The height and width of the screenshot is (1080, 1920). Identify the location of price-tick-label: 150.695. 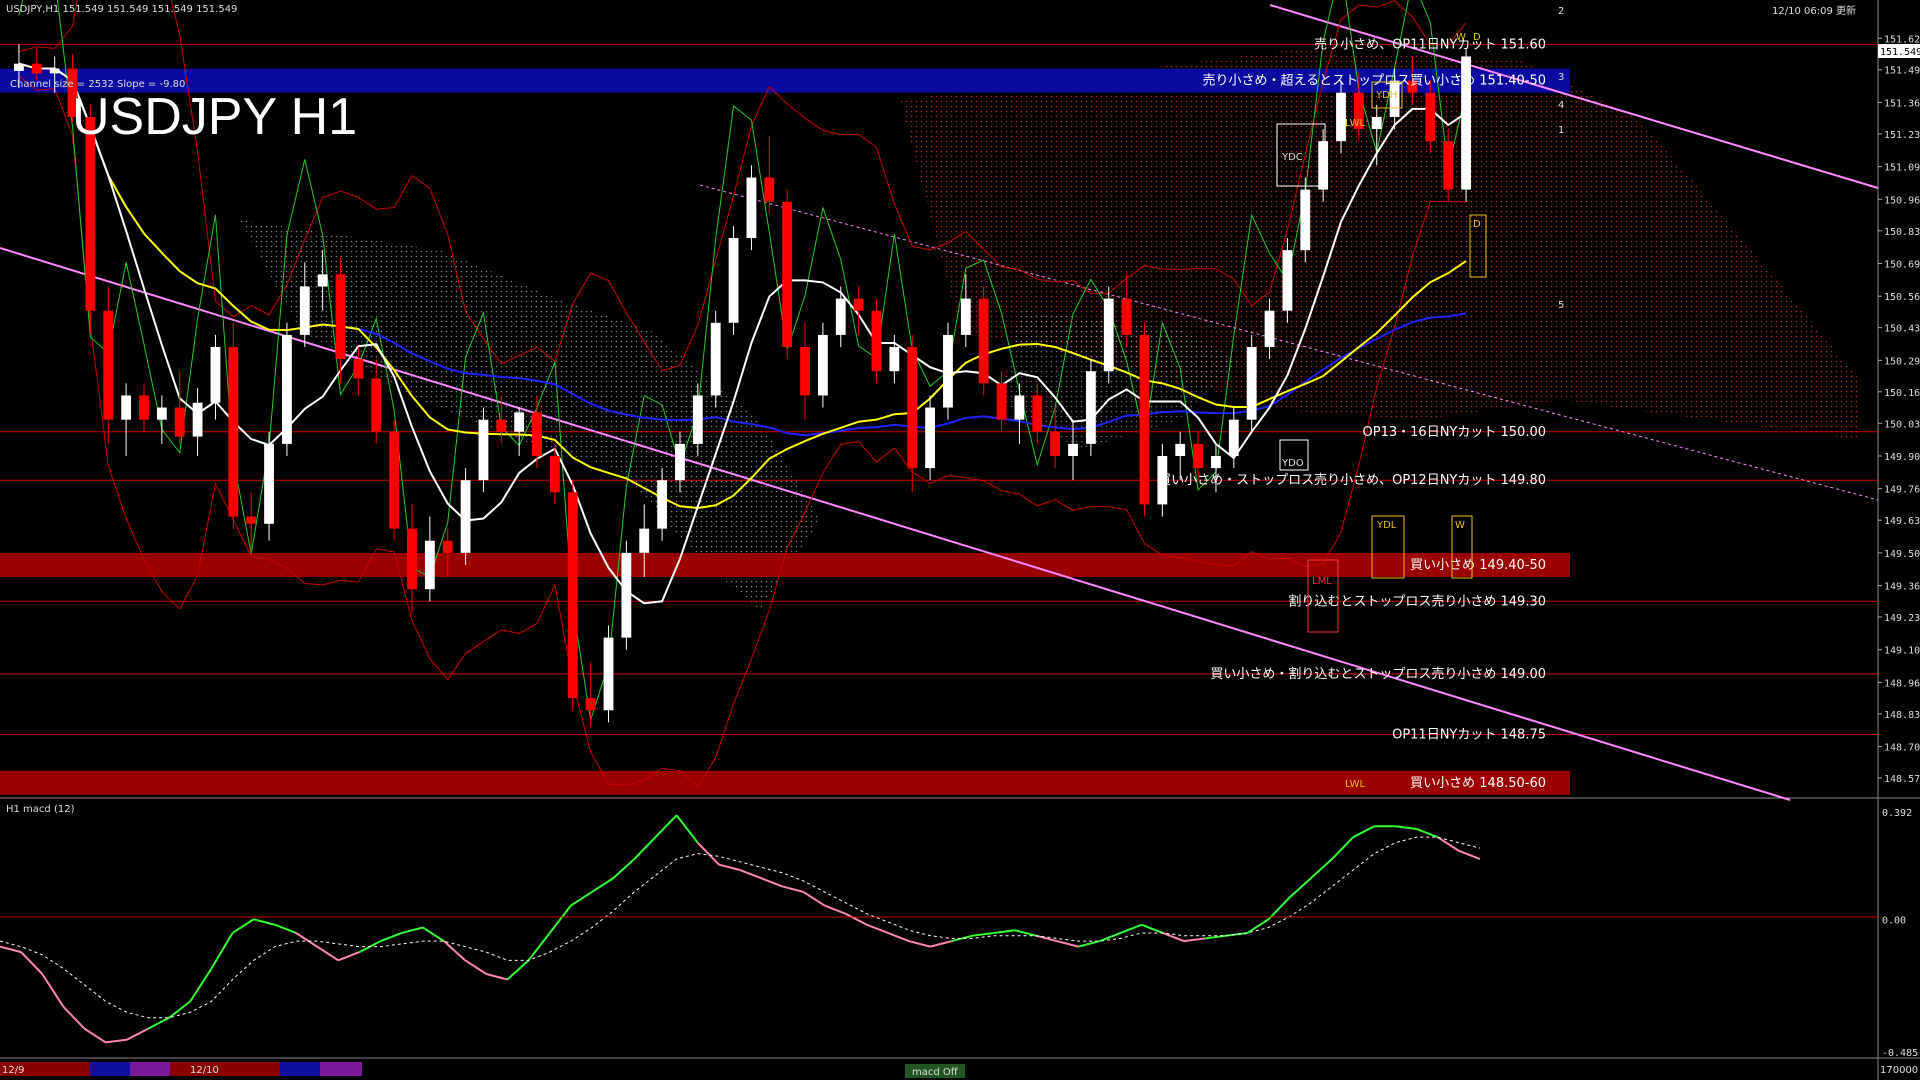
(1902, 264).